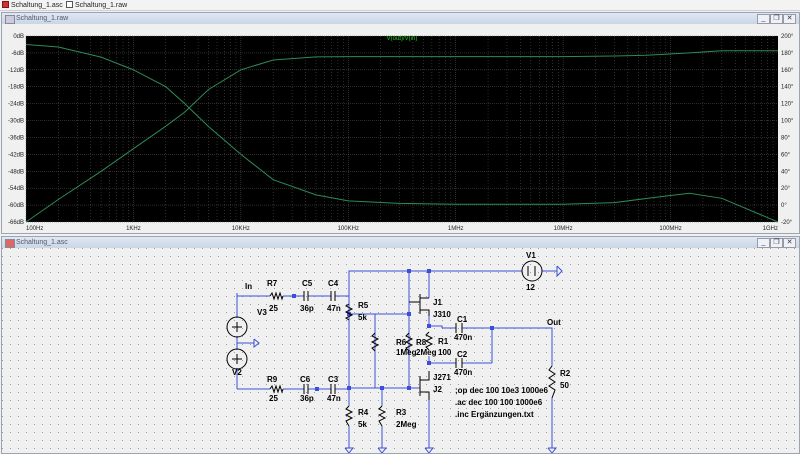 This screenshot has width=800, height=454. What do you see at coordinates (787, 105) in the screenshot?
I see `right-axis-tick-label: 120°` at bounding box center [787, 105].